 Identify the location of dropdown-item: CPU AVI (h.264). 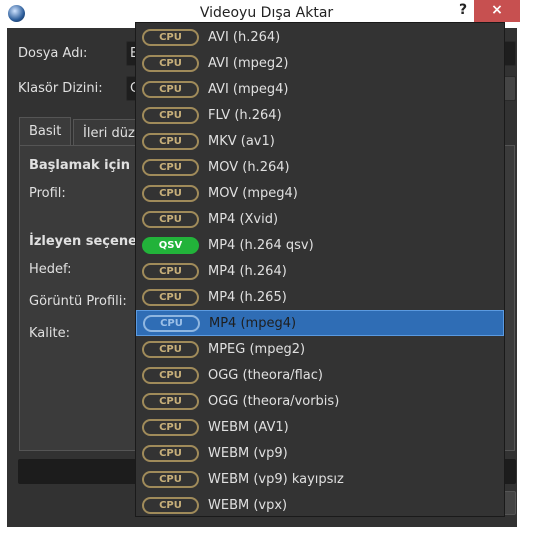
(320, 37).